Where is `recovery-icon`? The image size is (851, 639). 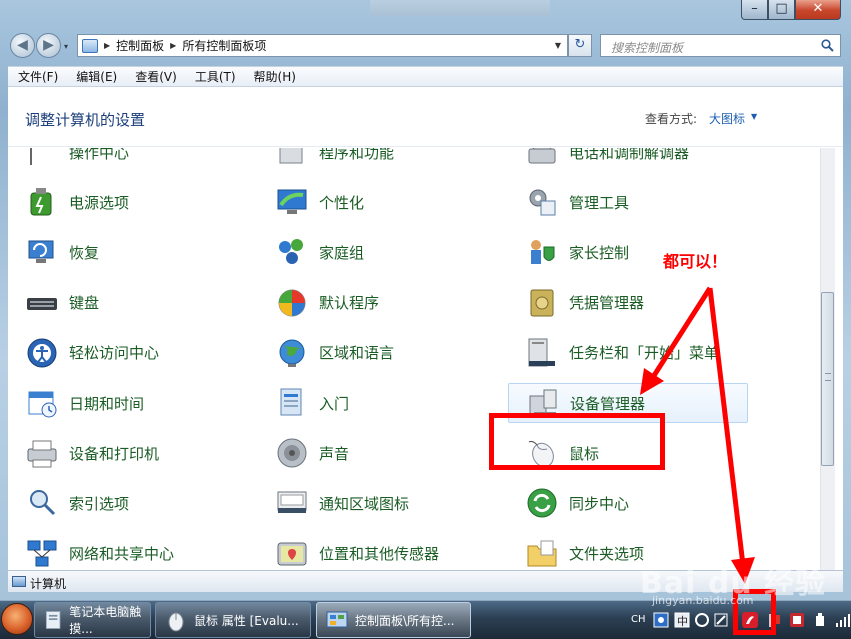
recovery-icon is located at coordinates (42, 252).